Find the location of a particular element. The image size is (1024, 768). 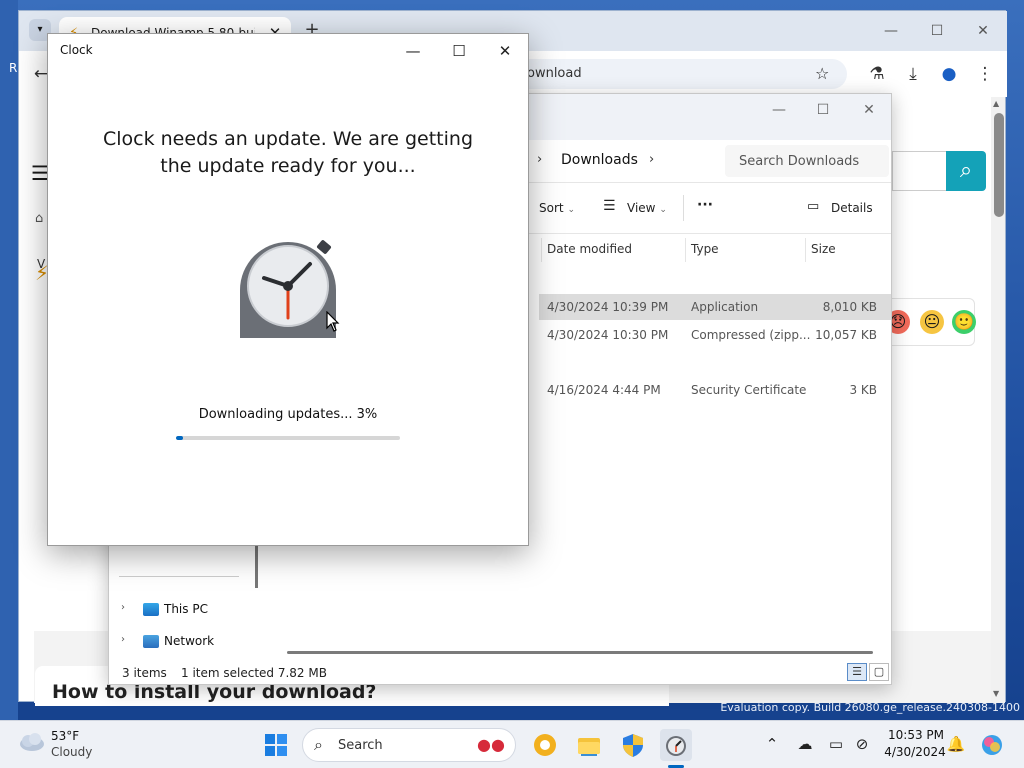

browser-close-button: ✕ is located at coordinates (983, 31).